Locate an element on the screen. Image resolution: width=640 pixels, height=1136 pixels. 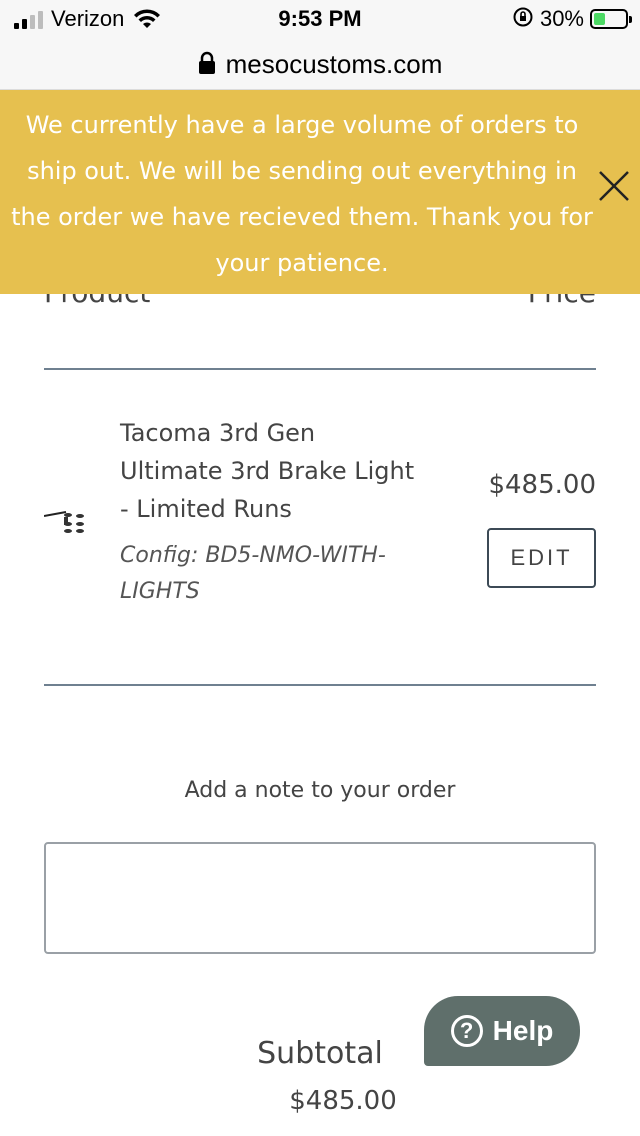
lock-icon is located at coordinates (207, 65).